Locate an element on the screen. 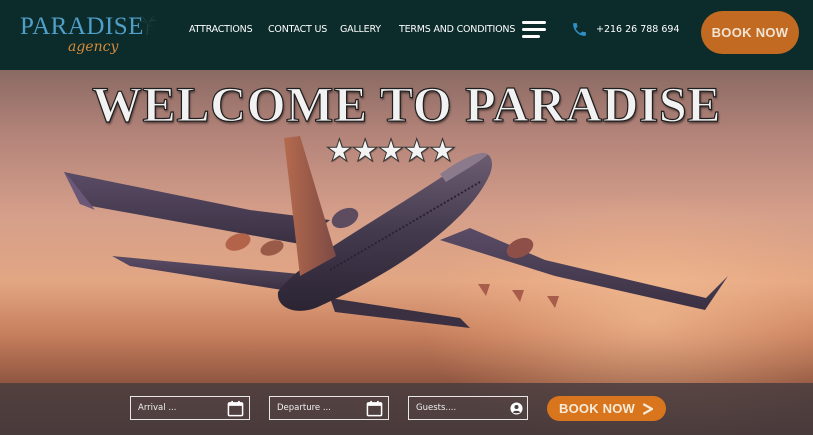 The image size is (813, 435). booking-bar is located at coordinates (406, 409).